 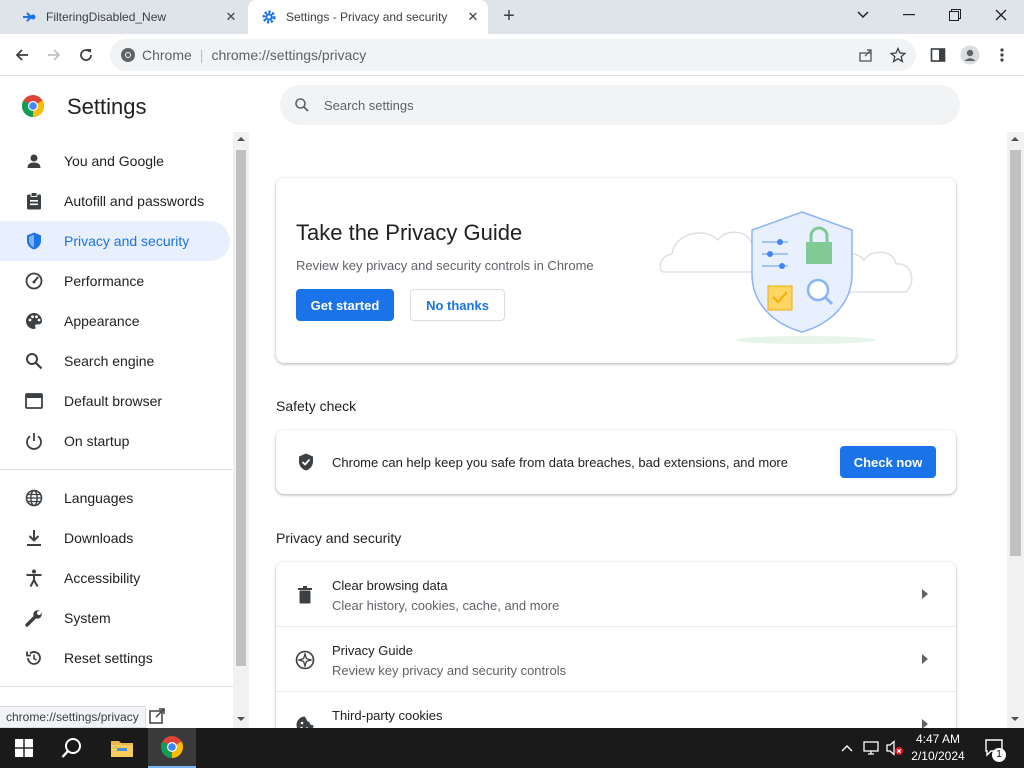 What do you see at coordinates (106, 17) in the screenshot?
I see `tab-title: FilteringDisabled_New` at bounding box center [106, 17].